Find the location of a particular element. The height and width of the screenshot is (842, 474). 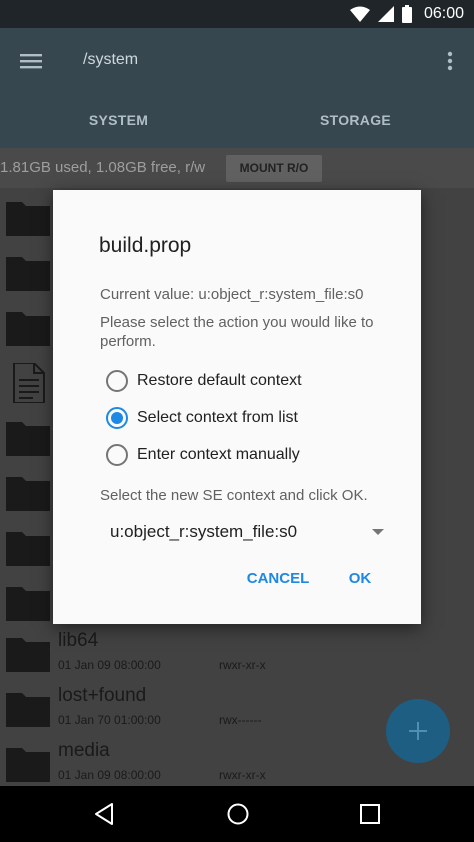

mount-ro-button: MOUNT R/O is located at coordinates (274, 168).